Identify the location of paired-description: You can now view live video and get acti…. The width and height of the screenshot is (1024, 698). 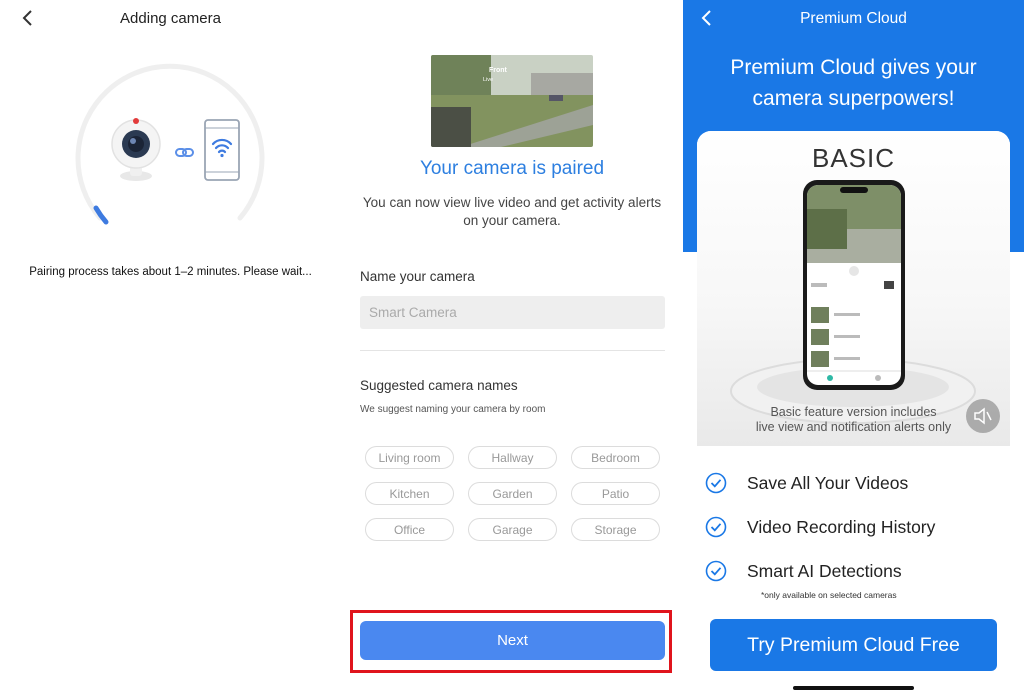
(512, 211).